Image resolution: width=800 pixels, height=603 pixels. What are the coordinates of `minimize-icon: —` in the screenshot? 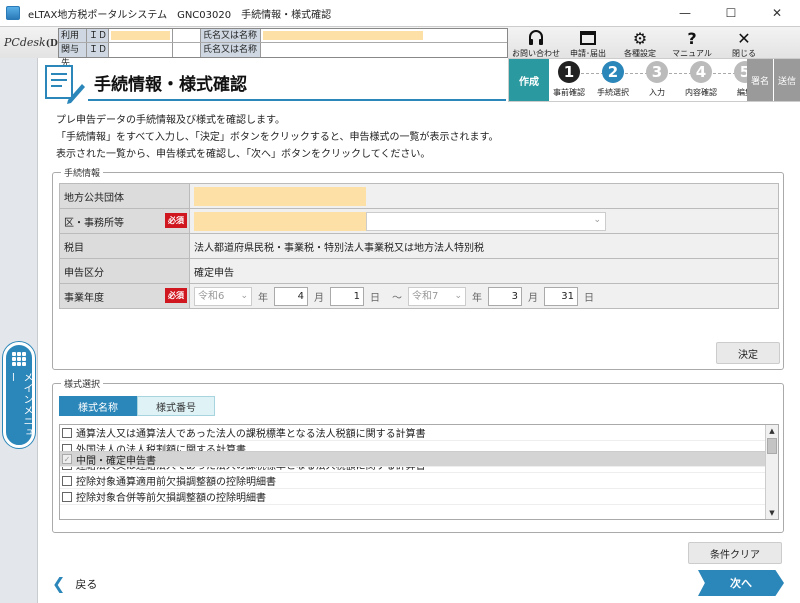 It's located at (685, 13).